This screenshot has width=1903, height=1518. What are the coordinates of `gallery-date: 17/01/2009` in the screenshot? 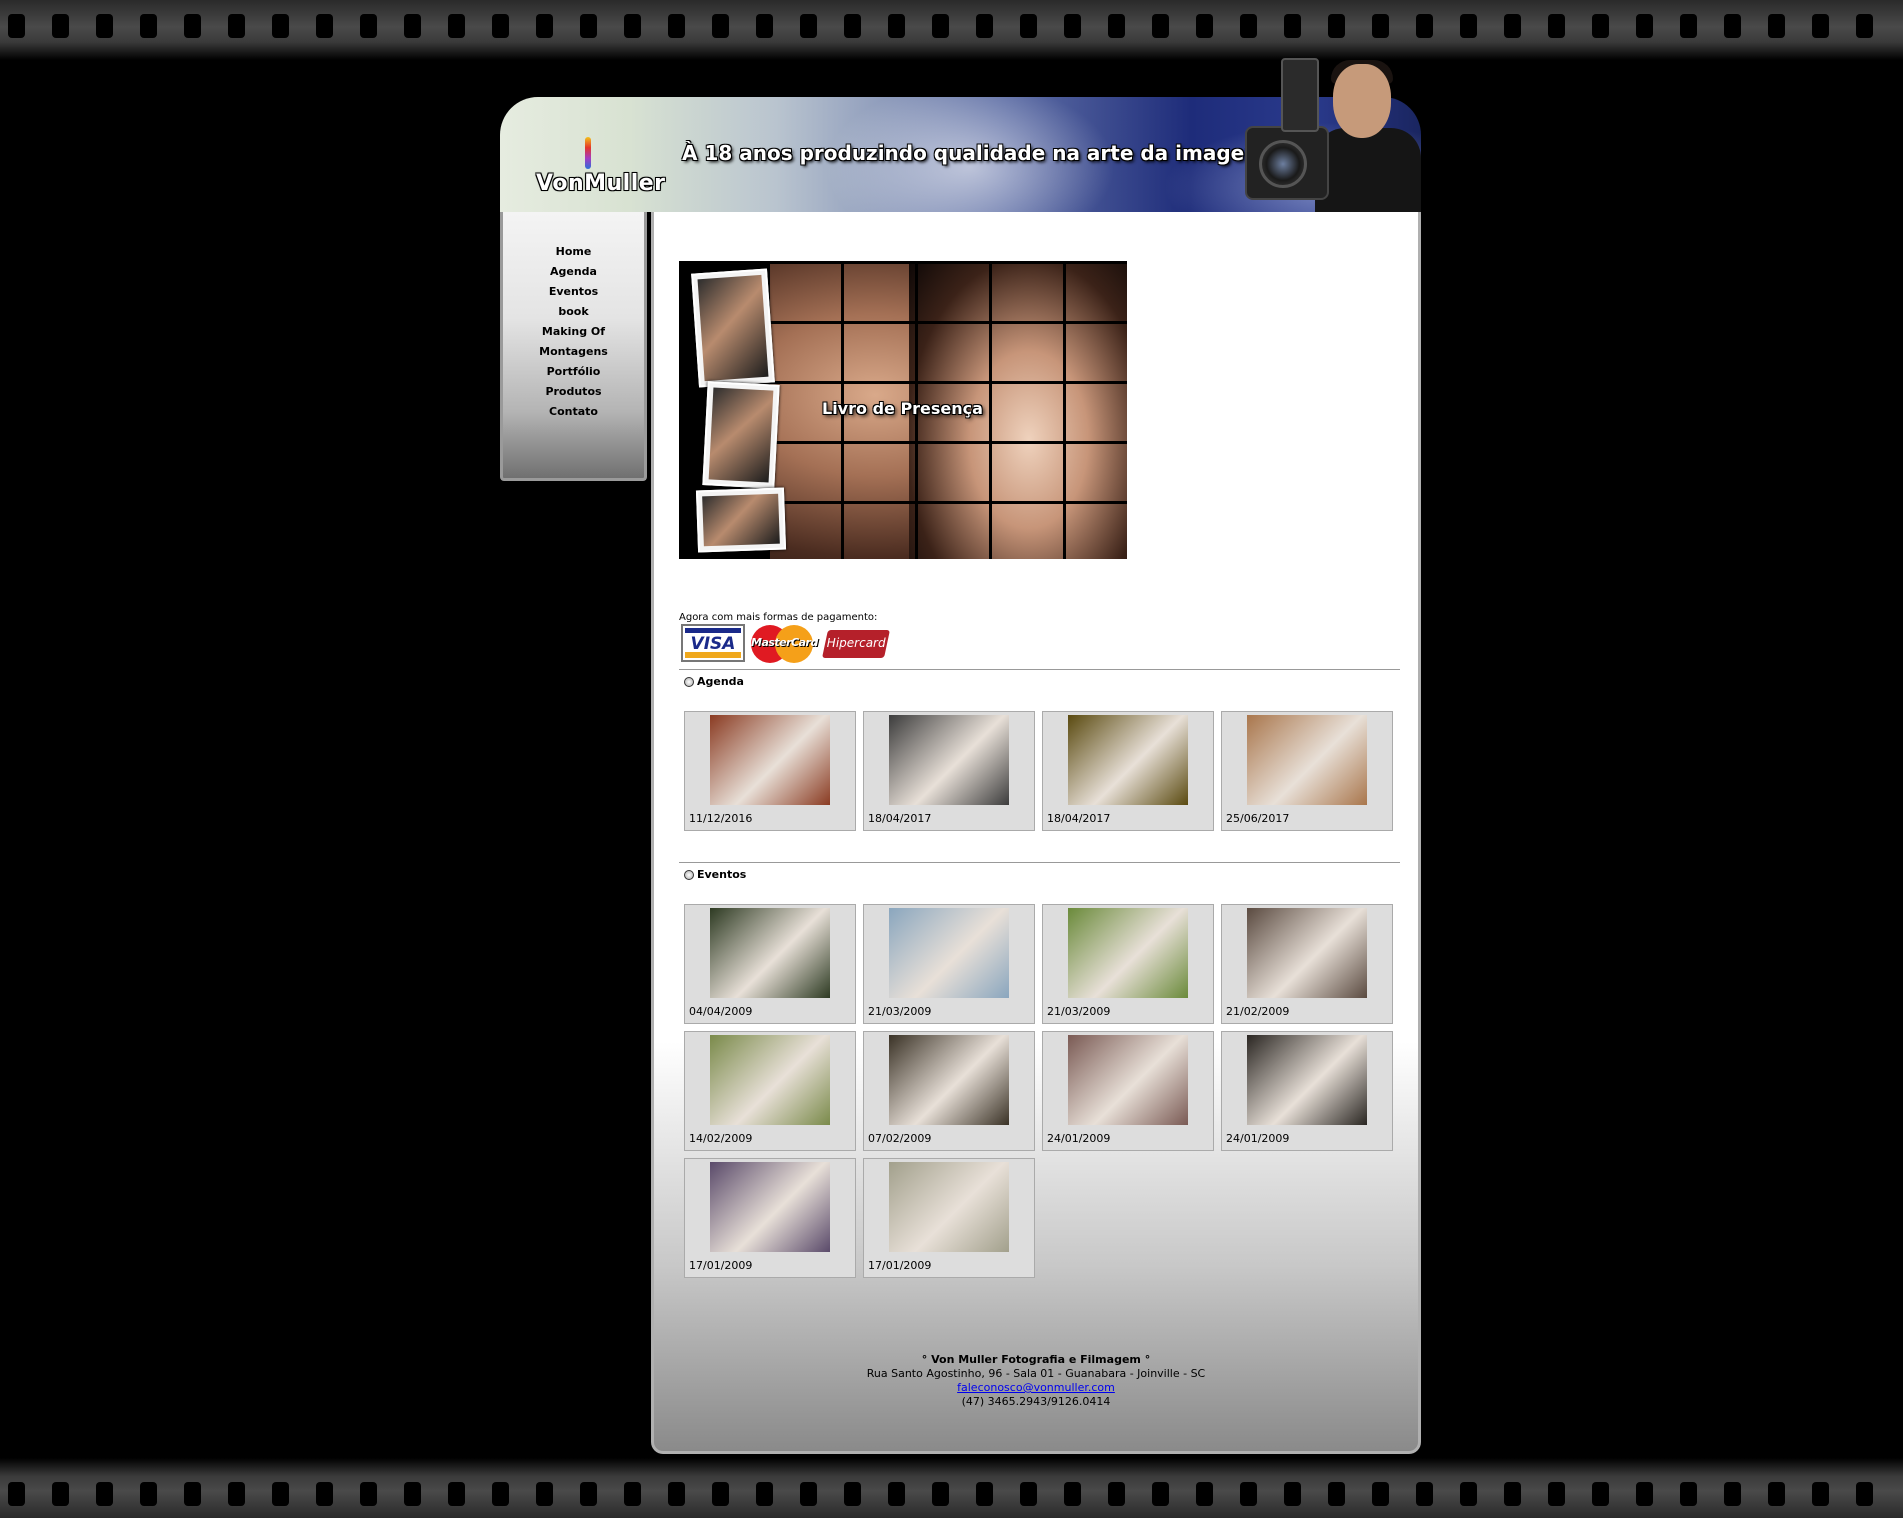 It's located at (900, 1265).